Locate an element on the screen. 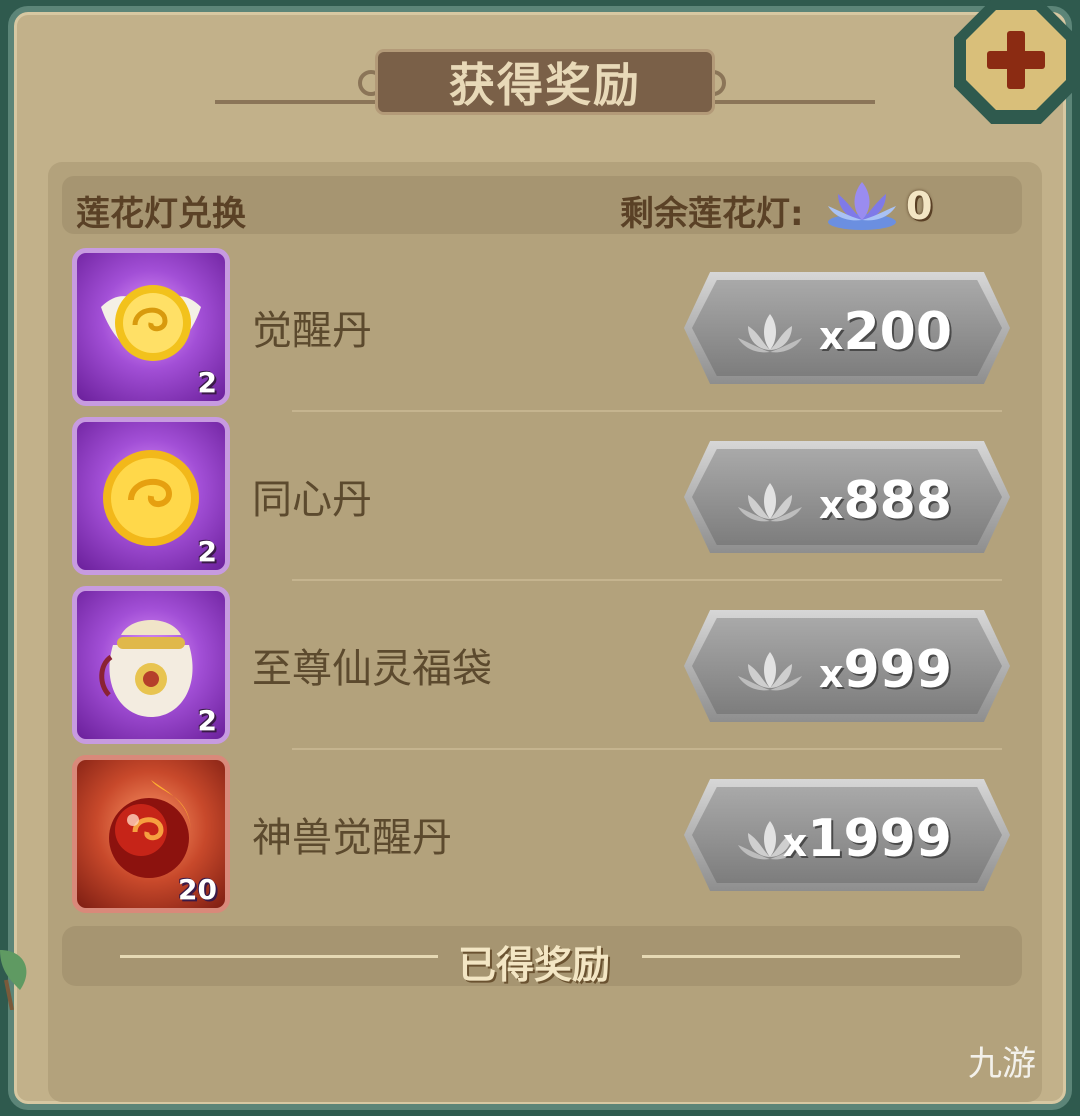 This screenshot has height=1116, width=1080. title-plate: 获得奖励 is located at coordinates (545, 82).